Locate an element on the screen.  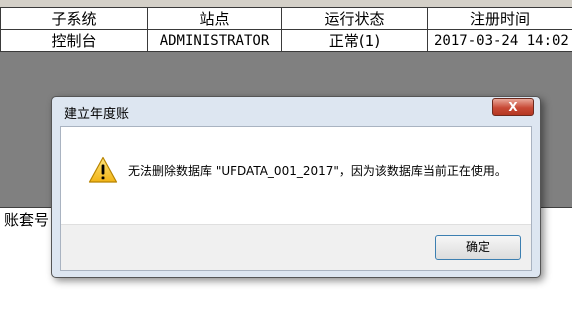
column-header-status: 运行状态 is located at coordinates (354, 18).